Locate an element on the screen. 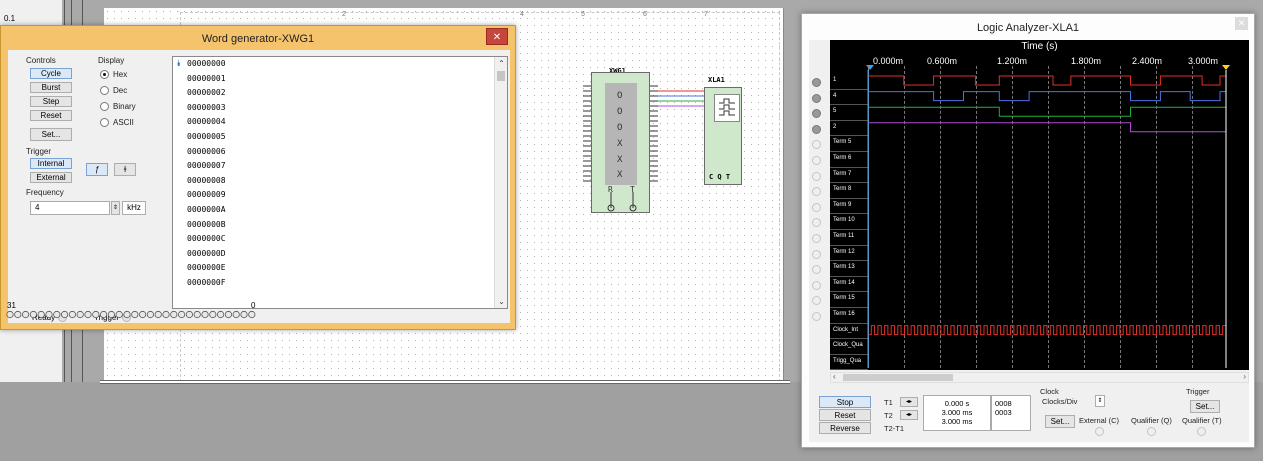 The width and height of the screenshot is (1263, 461). list-item: 00000003 is located at coordinates (340, 108).